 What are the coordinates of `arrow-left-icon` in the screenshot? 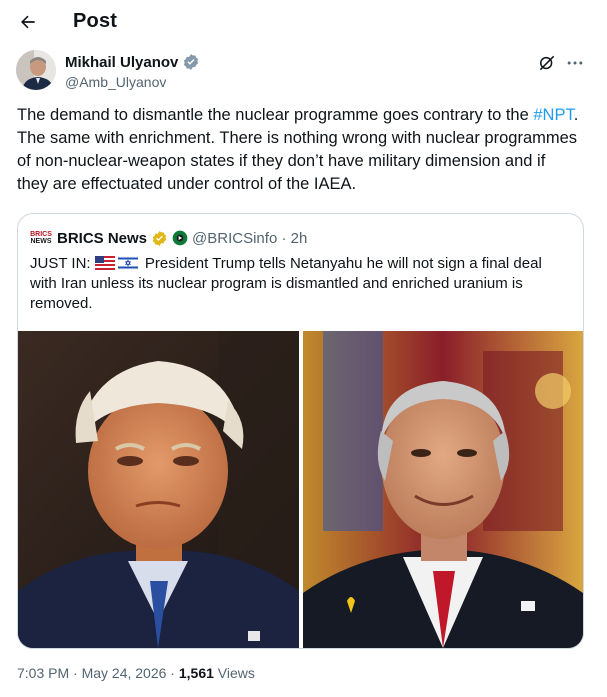 It's located at (28, 22).